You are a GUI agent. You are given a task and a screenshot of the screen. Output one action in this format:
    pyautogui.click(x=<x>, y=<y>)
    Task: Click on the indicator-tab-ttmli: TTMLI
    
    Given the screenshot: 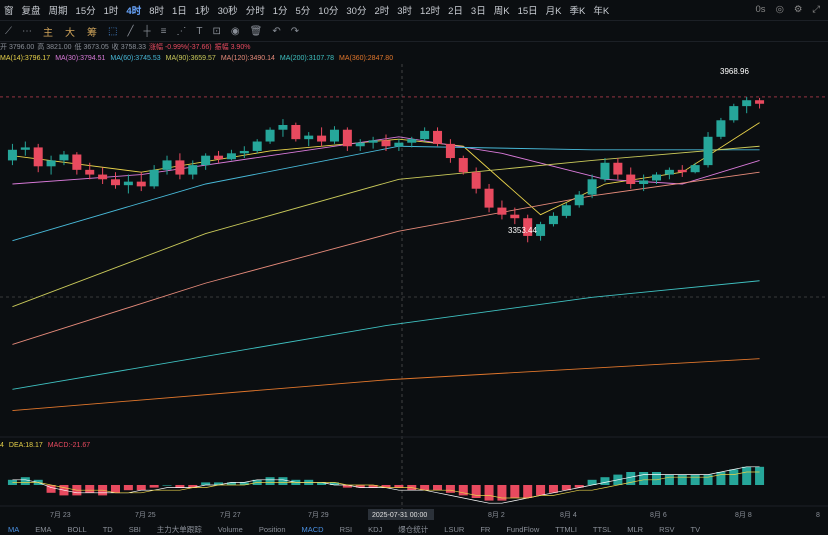 What is the action you would take?
    pyautogui.click(x=566, y=529)
    